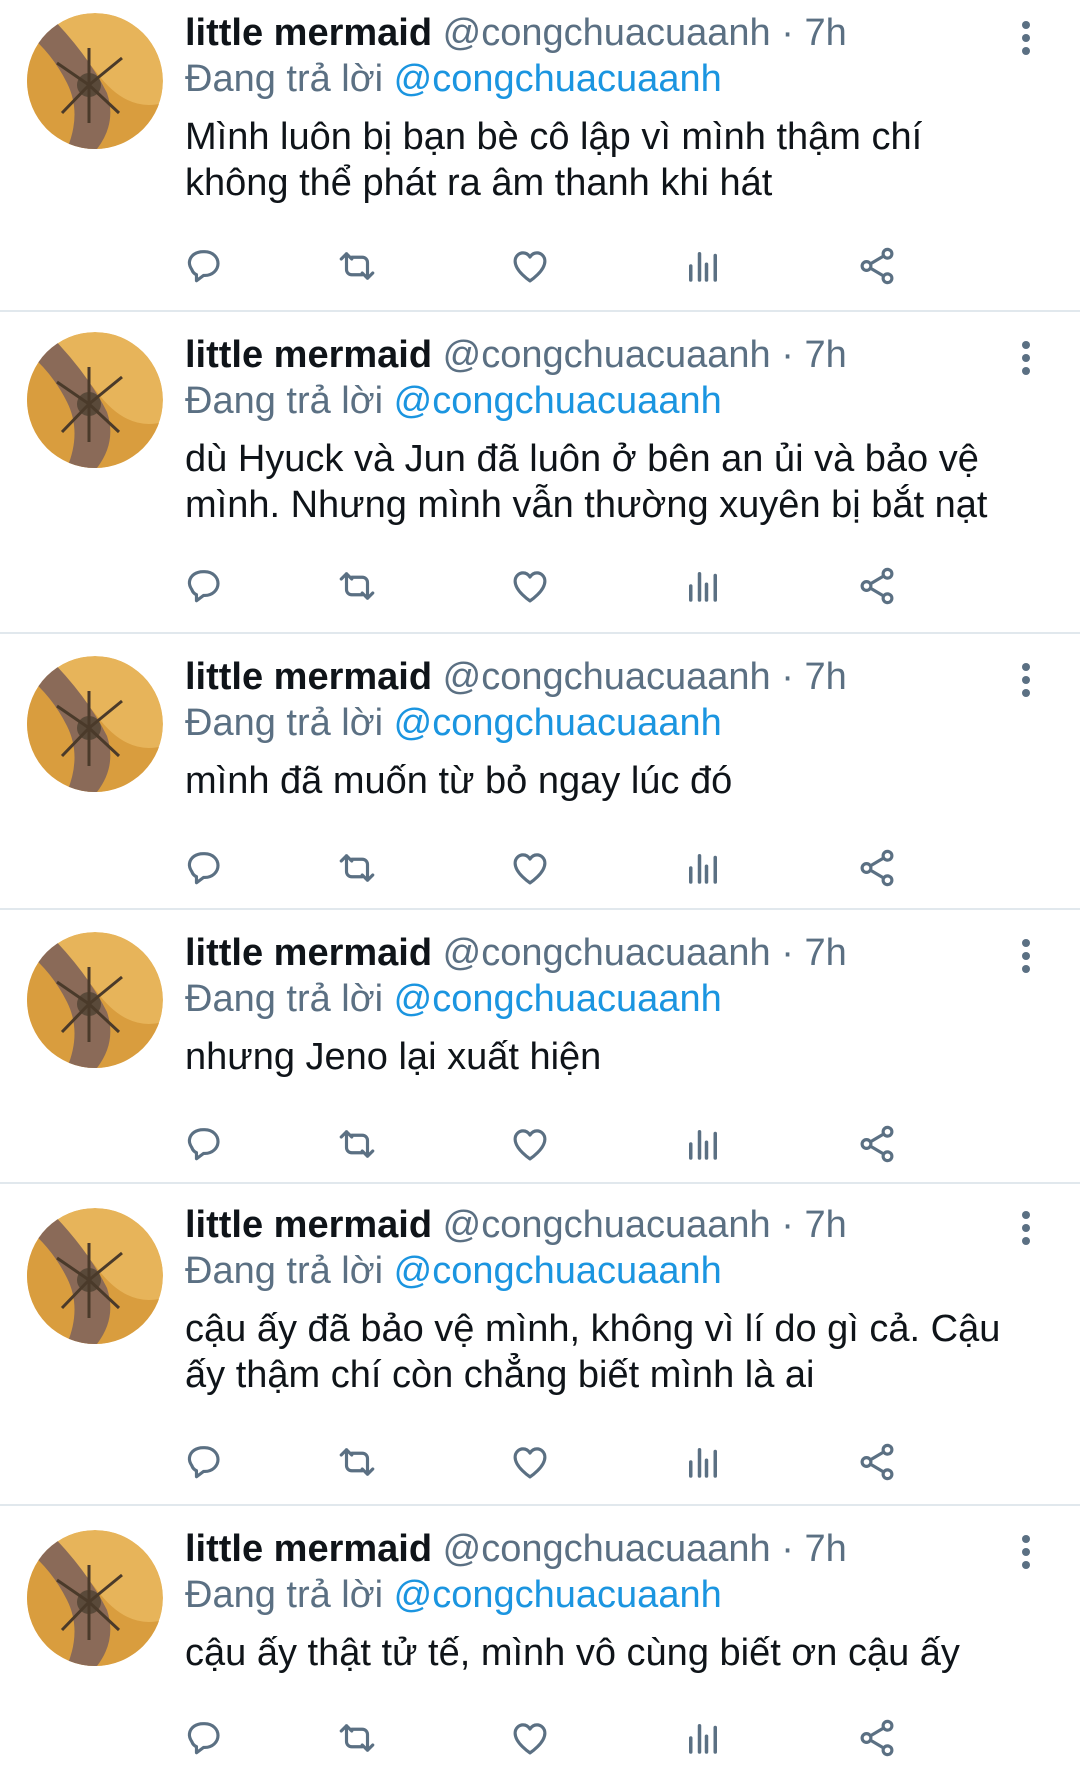 Image resolution: width=1080 pixels, height=1776 pixels. I want to click on analytics-icon, so click(703, 1145).